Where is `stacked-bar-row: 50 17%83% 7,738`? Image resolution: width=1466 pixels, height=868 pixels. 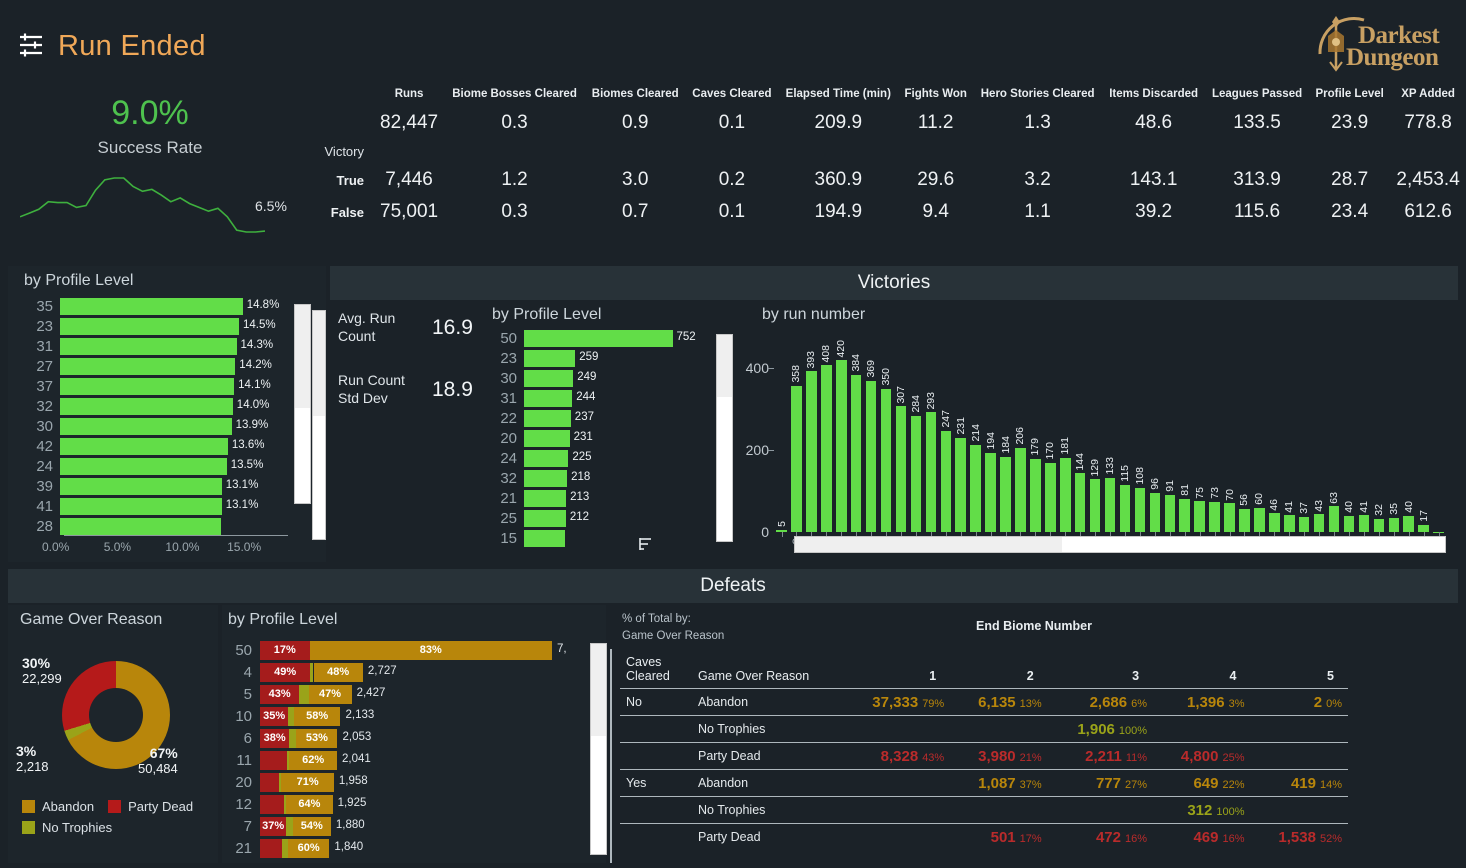
stacked-bar-row: 50 17%83% 7,738 is located at coordinates (395, 650).